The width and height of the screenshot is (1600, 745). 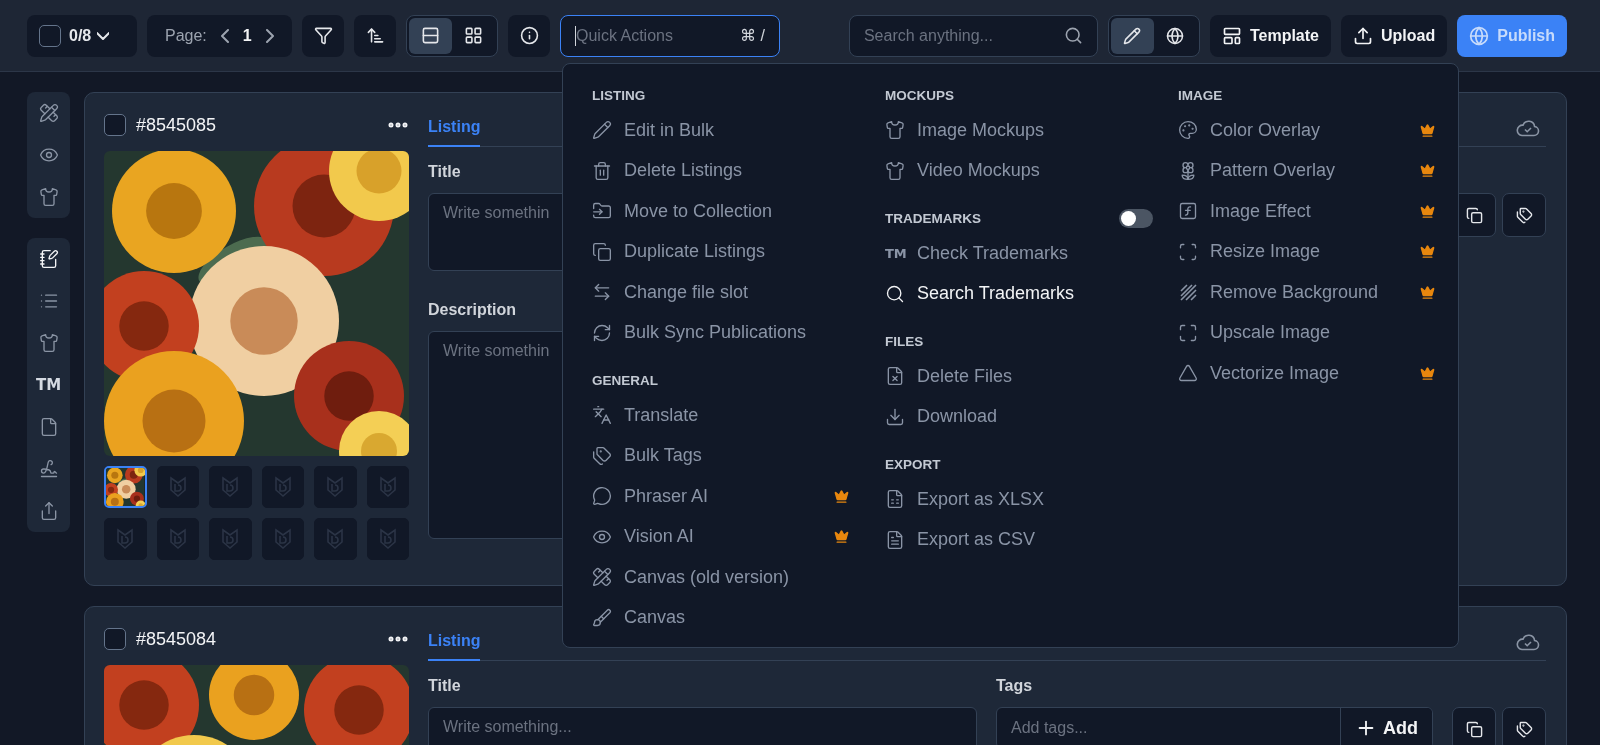 I want to click on signature-icon, so click(x=48, y=469).